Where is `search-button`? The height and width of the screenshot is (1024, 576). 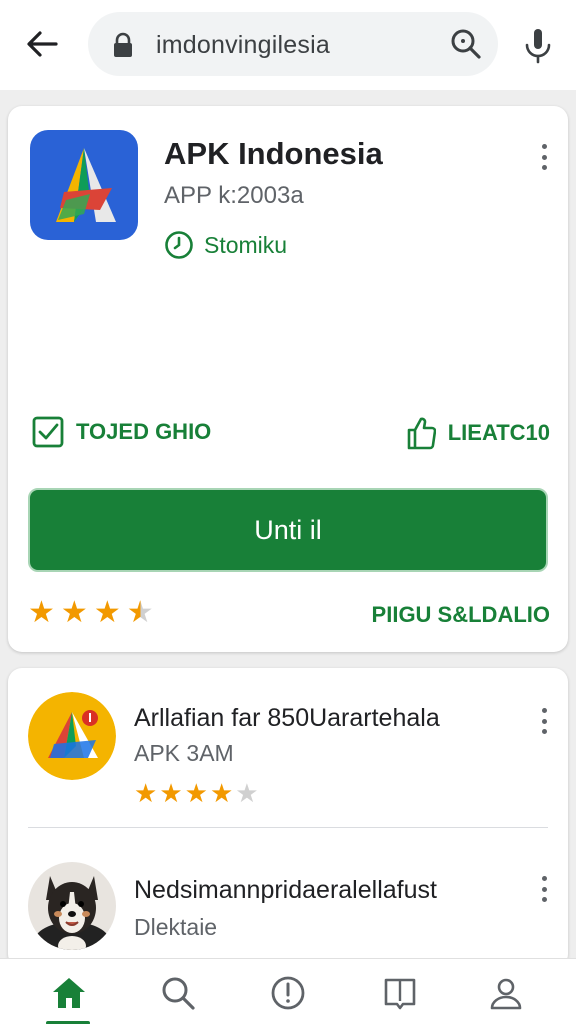
search-button is located at coordinates (466, 44).